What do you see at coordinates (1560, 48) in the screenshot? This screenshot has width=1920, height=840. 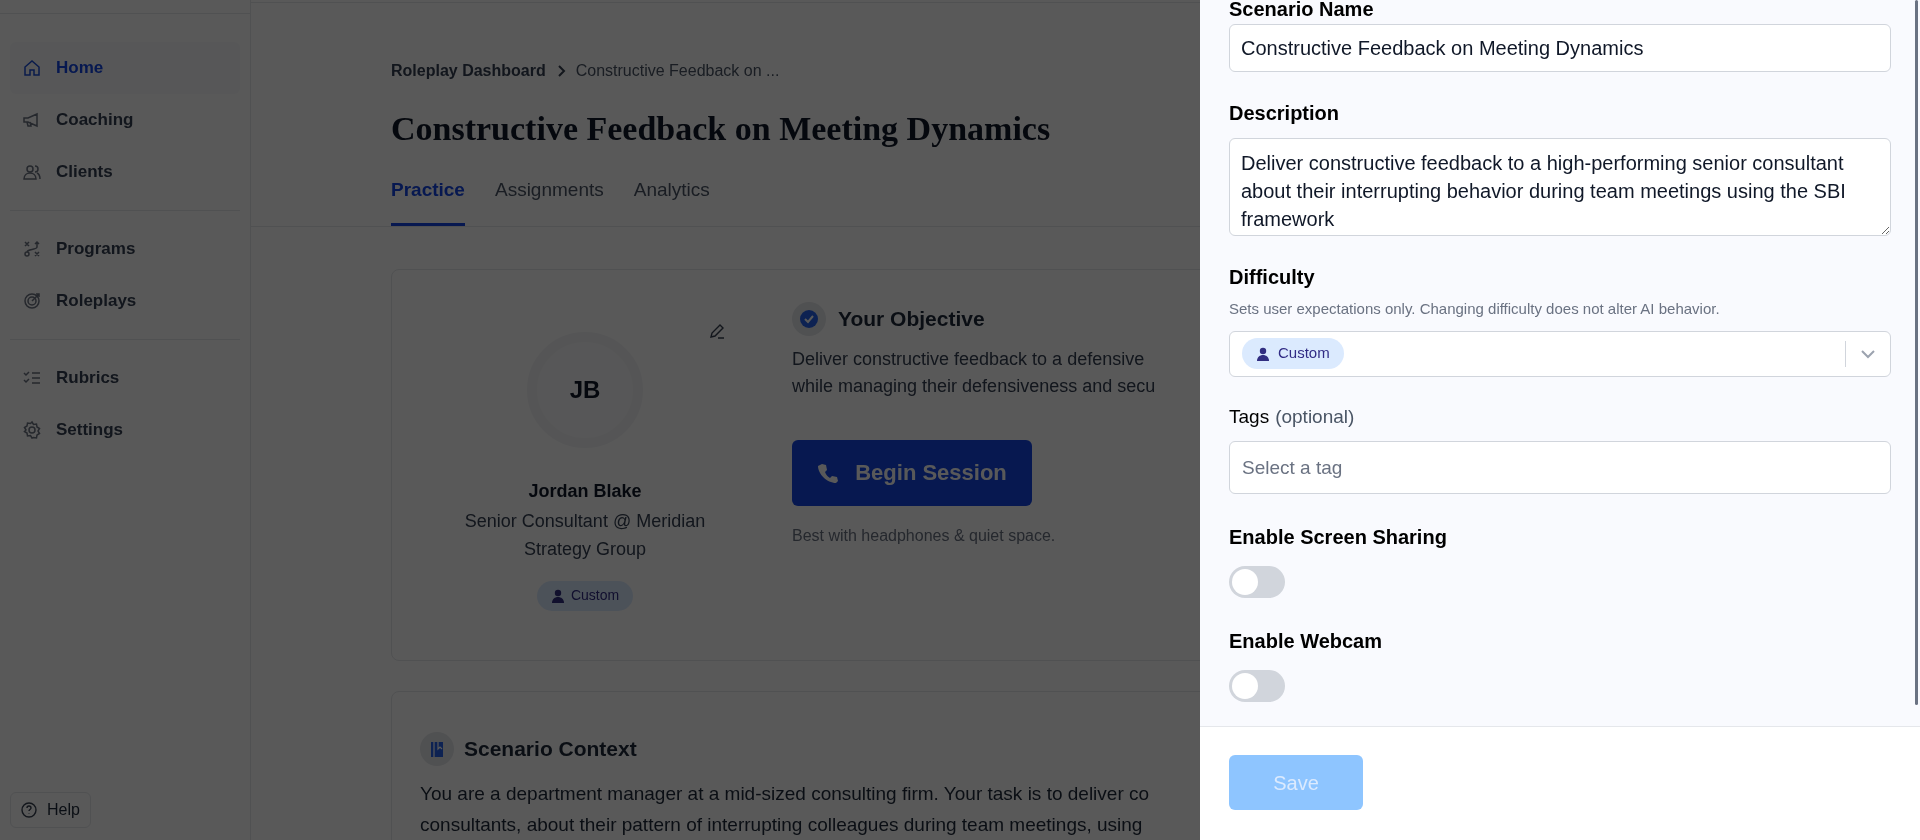 I see `scenario-name-field: Constructive Feedback on Meeting Dynamics` at bounding box center [1560, 48].